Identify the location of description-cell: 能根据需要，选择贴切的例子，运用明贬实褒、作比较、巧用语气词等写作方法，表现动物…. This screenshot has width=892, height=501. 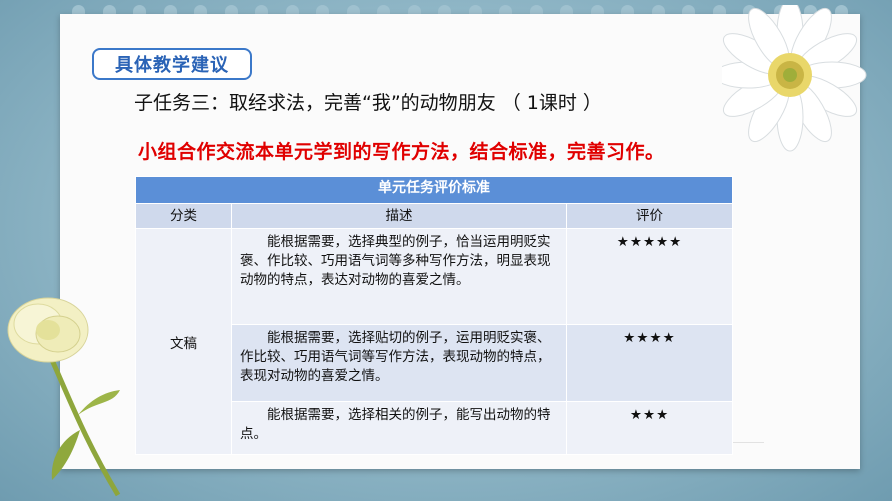
(399, 363).